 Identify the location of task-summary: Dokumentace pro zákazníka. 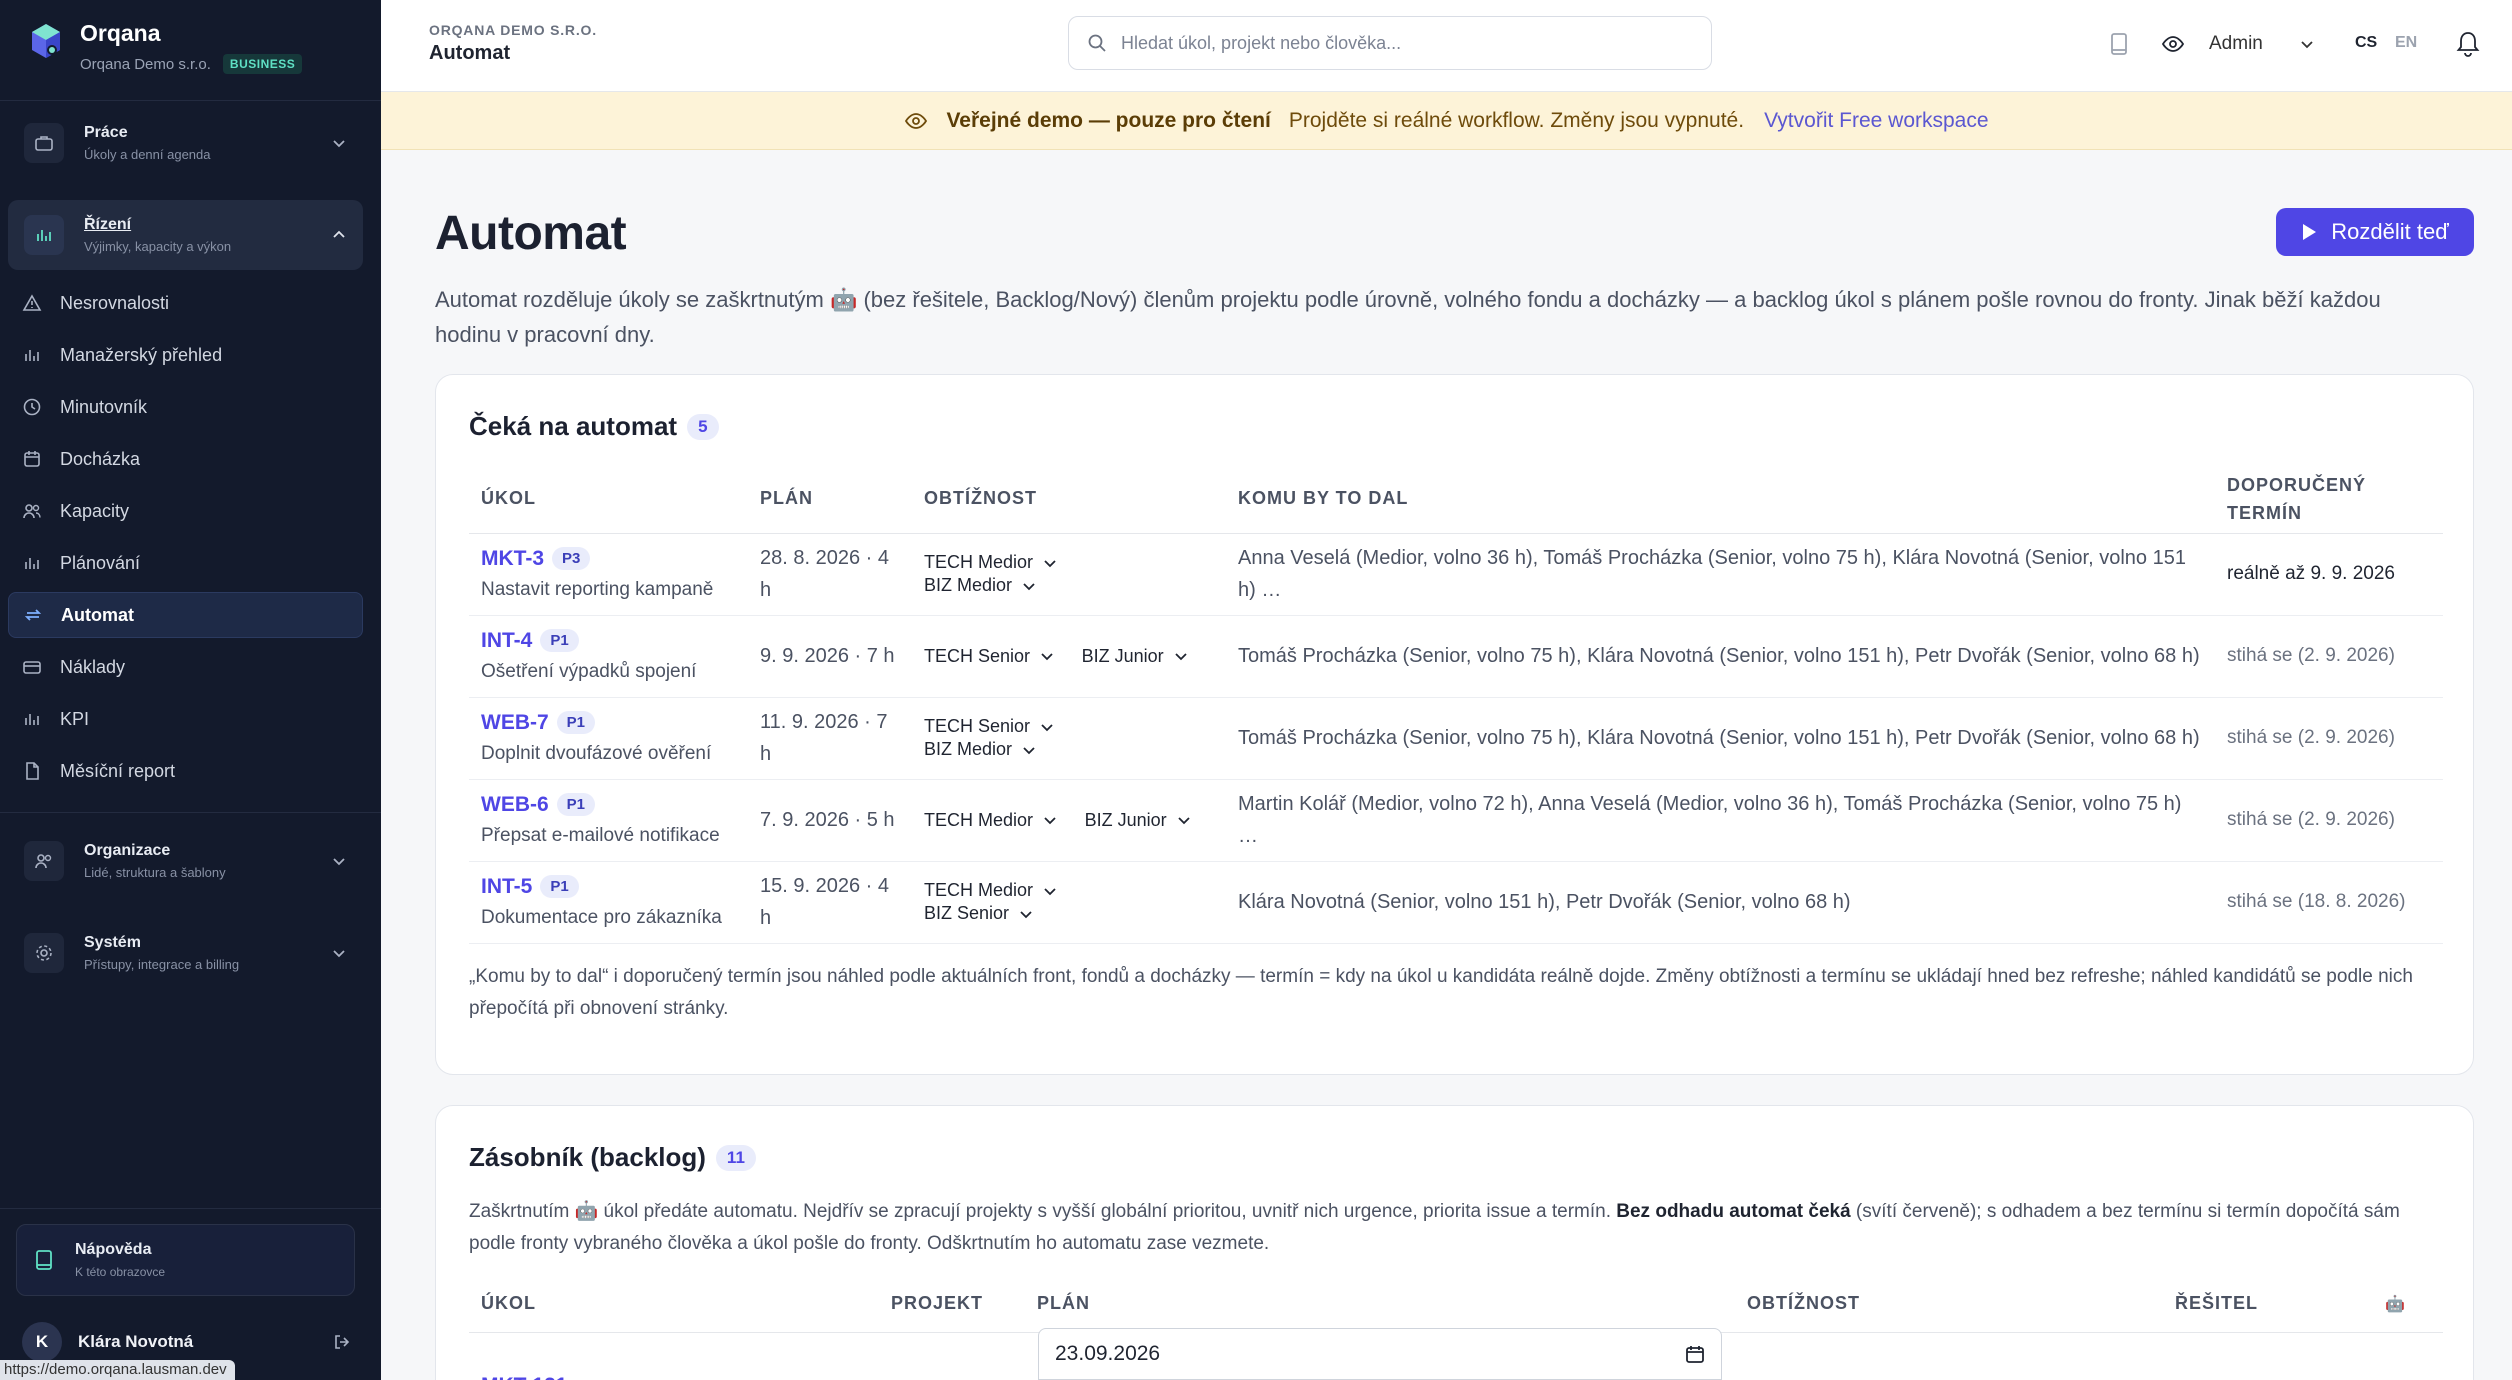
(601, 917).